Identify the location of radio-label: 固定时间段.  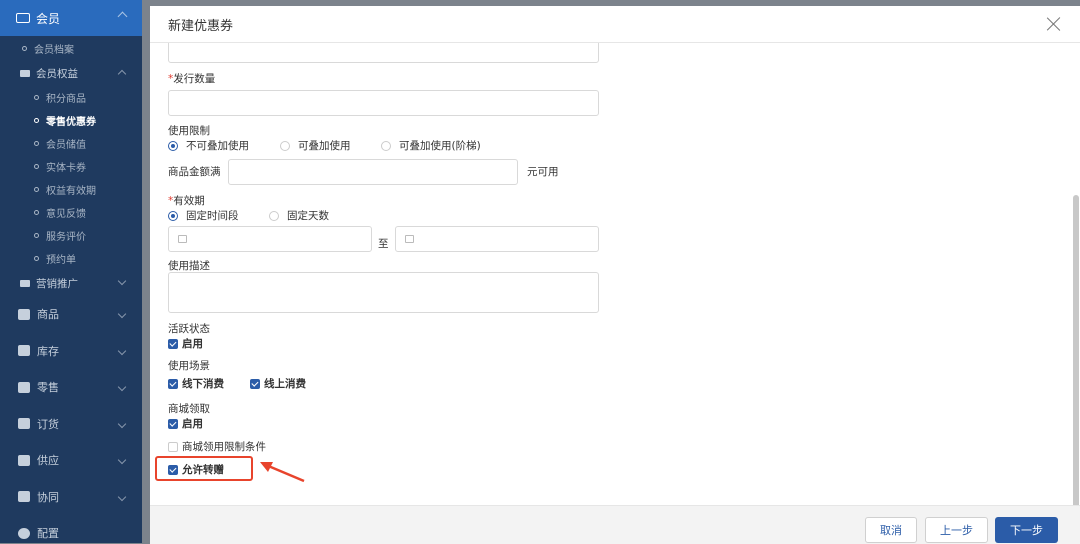
(212, 216).